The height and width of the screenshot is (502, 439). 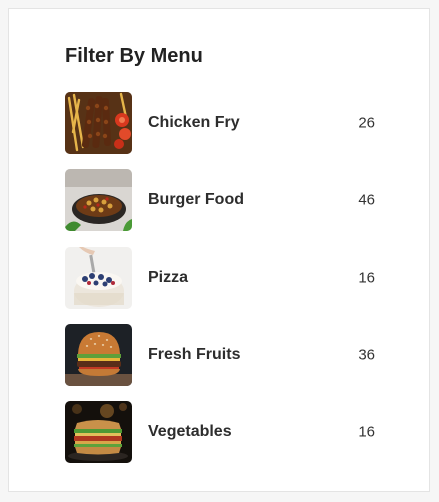 What do you see at coordinates (98, 354) in the screenshot?
I see `fresh-fruits-thumbnail` at bounding box center [98, 354].